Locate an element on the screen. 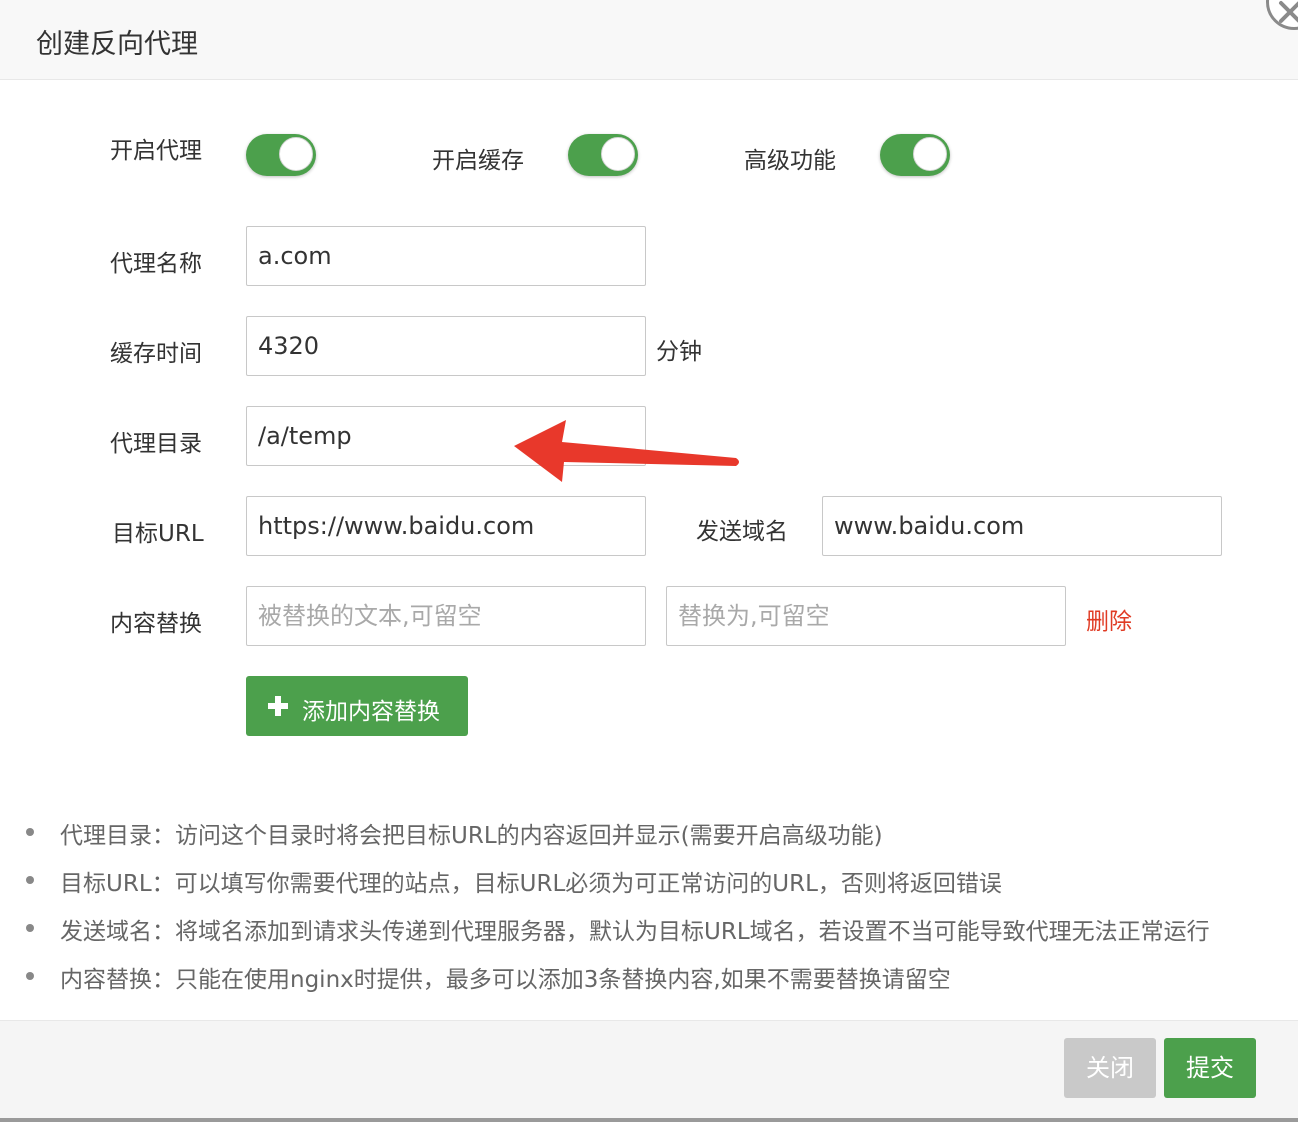  advanced-enable-toggle is located at coordinates (915, 155).